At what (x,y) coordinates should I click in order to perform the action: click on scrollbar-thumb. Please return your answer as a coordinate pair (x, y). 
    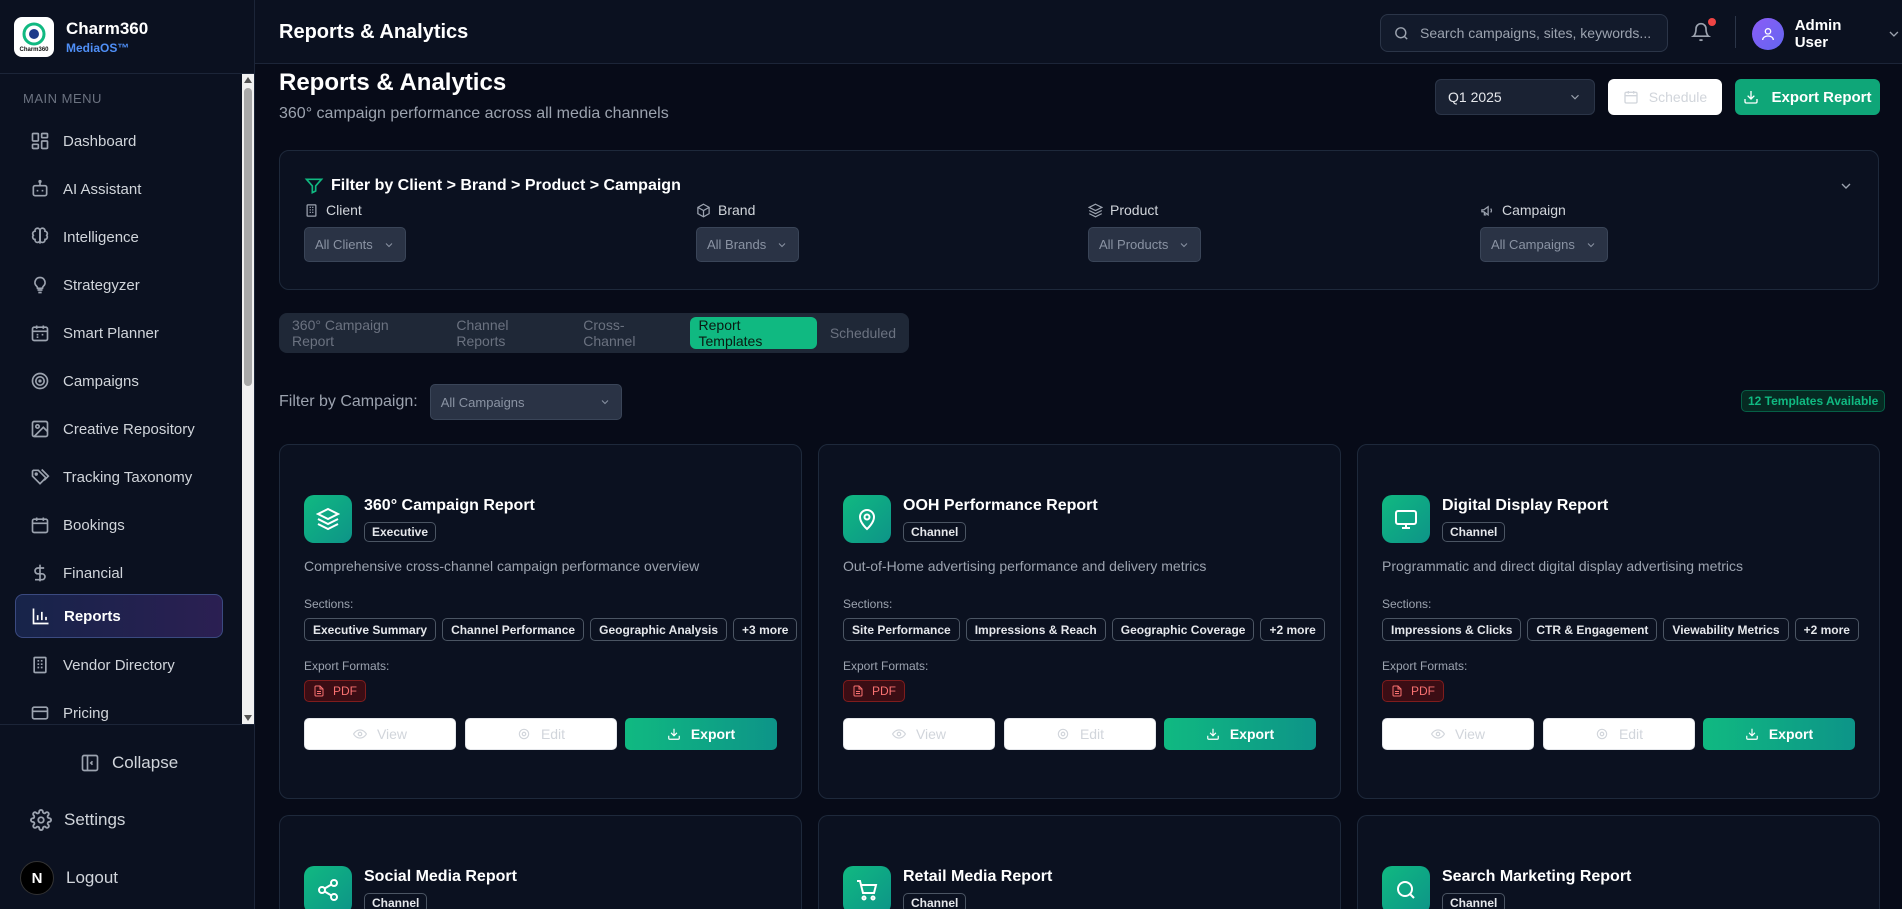
    Looking at the image, I should click on (248, 237).